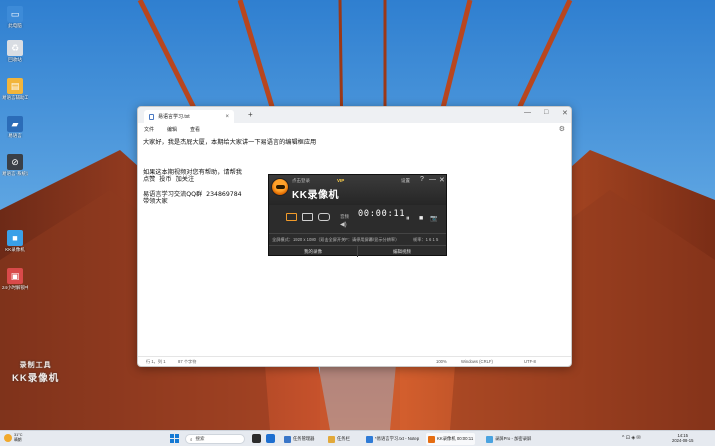  Describe the element at coordinates (426, 239) in the screenshot. I see `fps-info: 帧率：1 6 1 5` at that location.